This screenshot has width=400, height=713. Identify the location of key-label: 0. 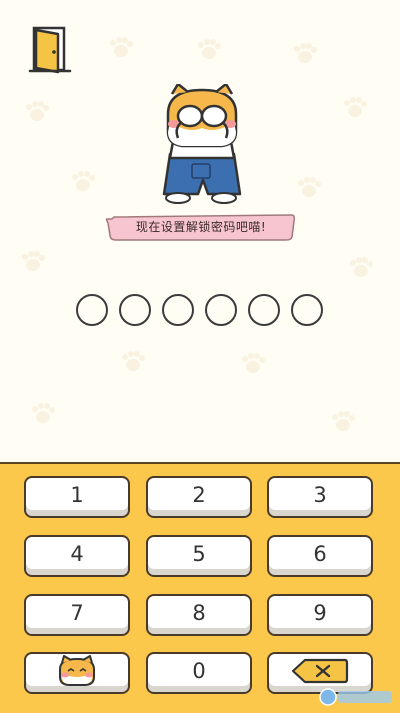
(199, 671).